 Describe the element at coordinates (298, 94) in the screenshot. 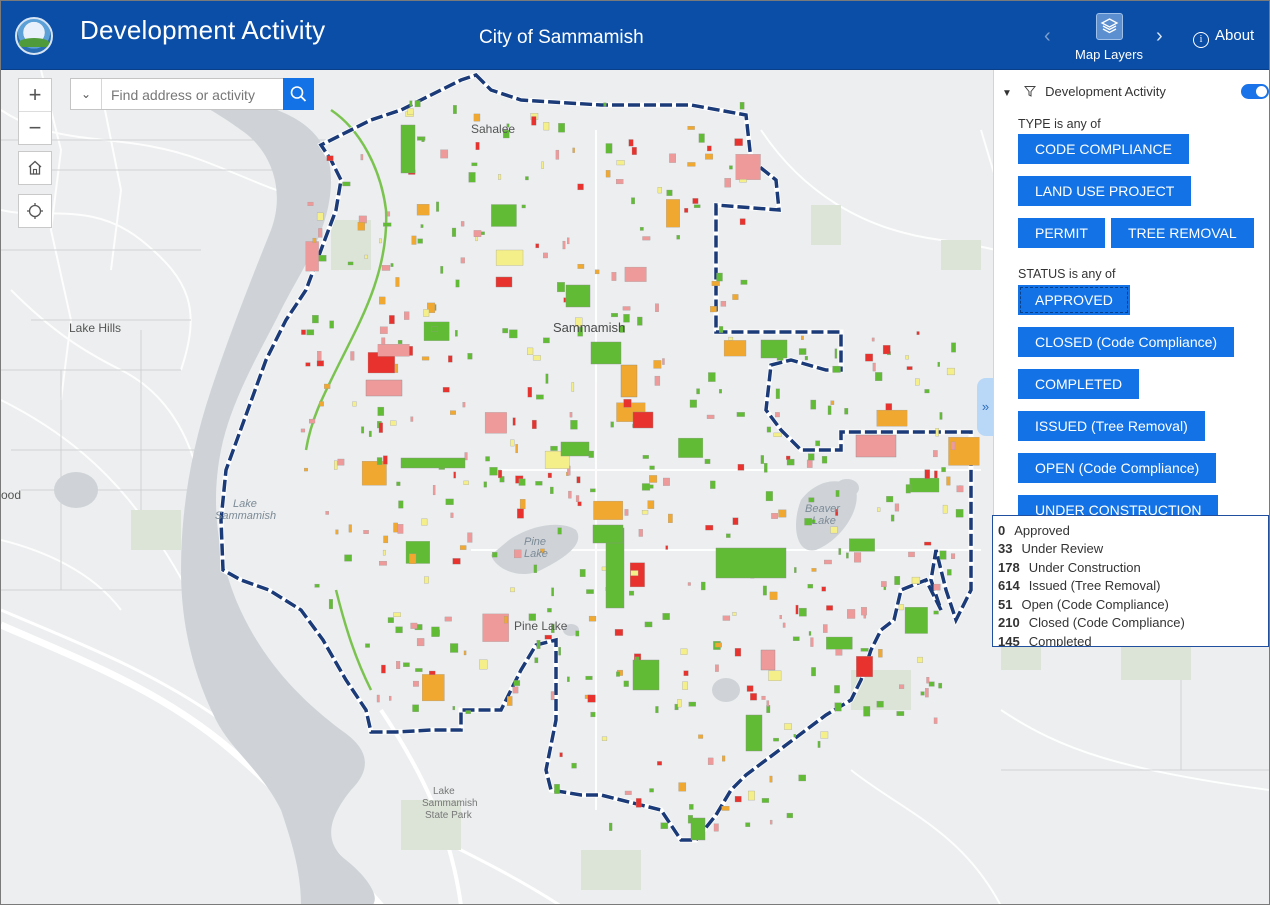

I see `search-button` at that location.